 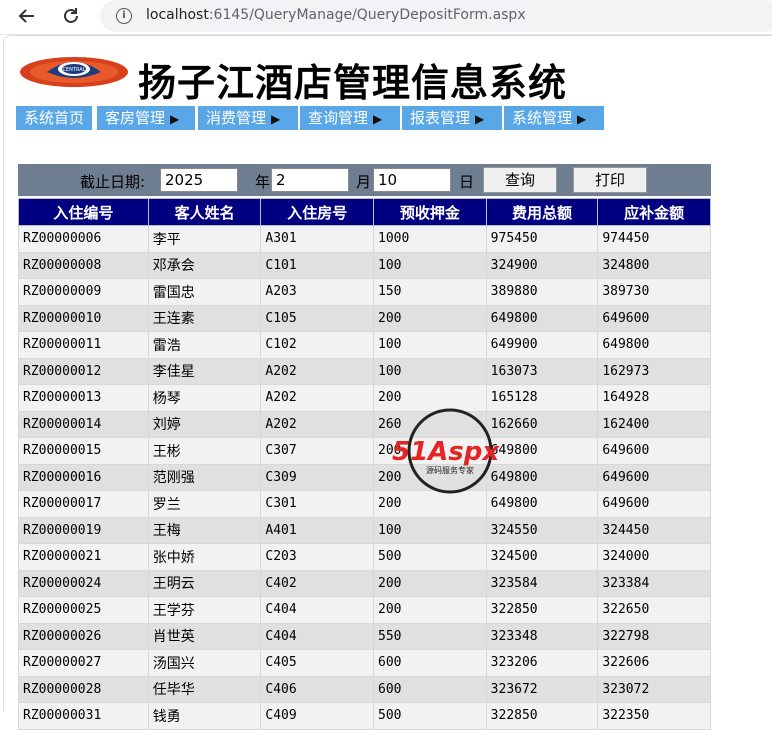 What do you see at coordinates (430, 292) in the screenshot?
I see `cell-deposit: 150` at bounding box center [430, 292].